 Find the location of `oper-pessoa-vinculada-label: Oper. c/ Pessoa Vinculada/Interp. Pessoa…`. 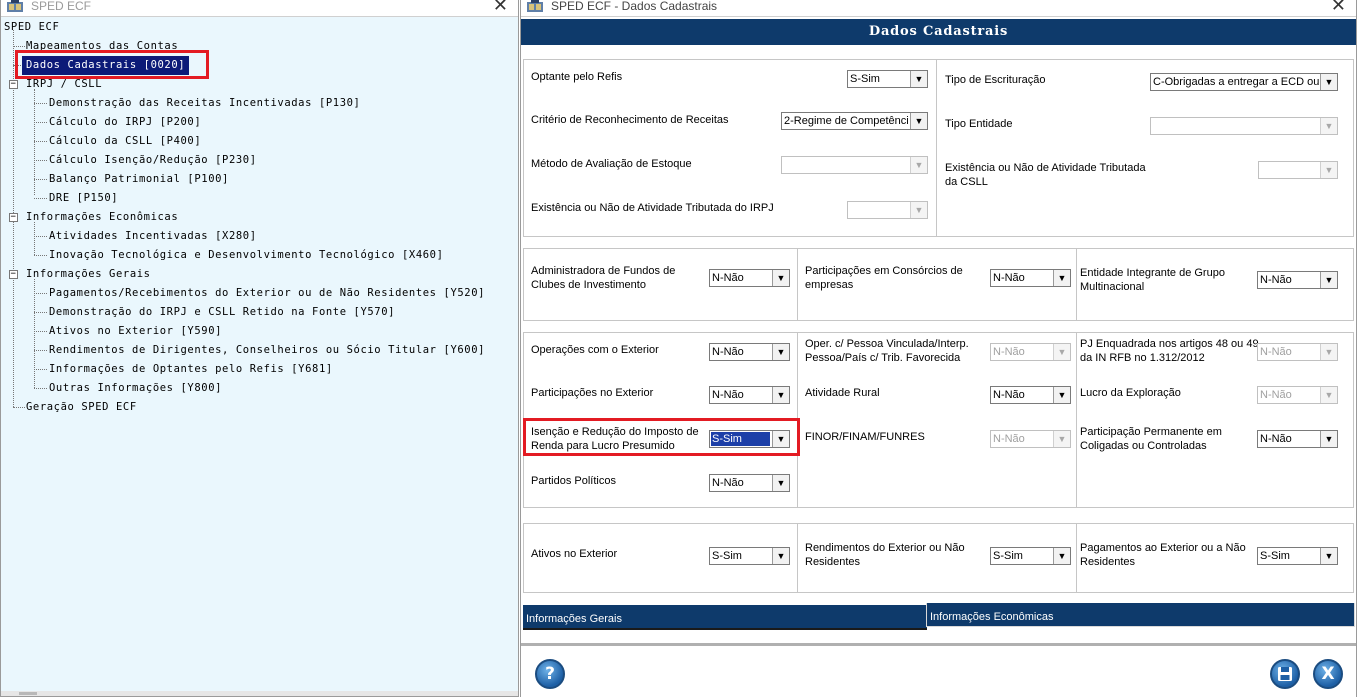

oper-pessoa-vinculada-label: Oper. c/ Pessoa Vinculada/Interp. Pessoa… is located at coordinates (887, 351).